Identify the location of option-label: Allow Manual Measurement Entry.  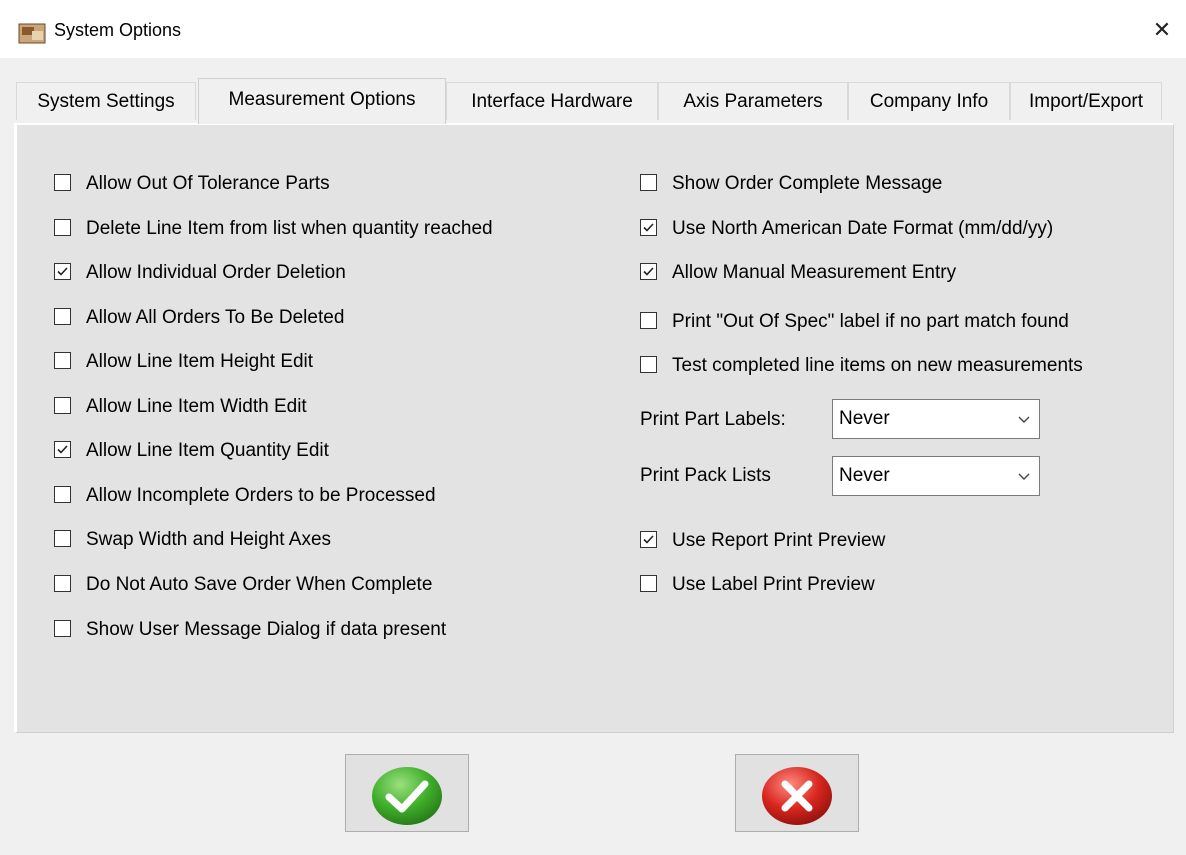
(814, 272).